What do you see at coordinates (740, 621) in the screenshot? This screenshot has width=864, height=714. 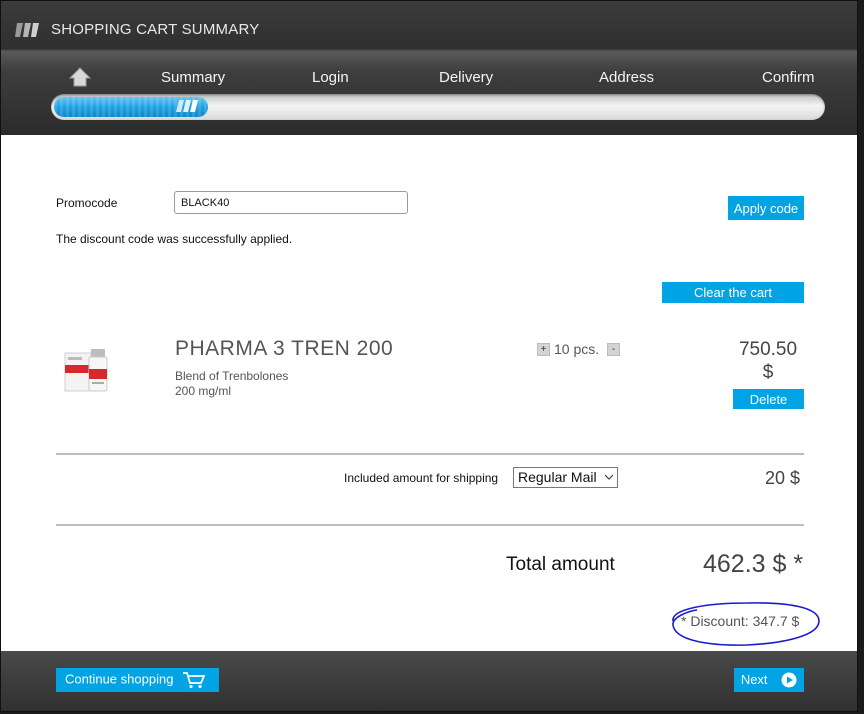 I see `discount-note: * Discount: 347.7 $` at bounding box center [740, 621].